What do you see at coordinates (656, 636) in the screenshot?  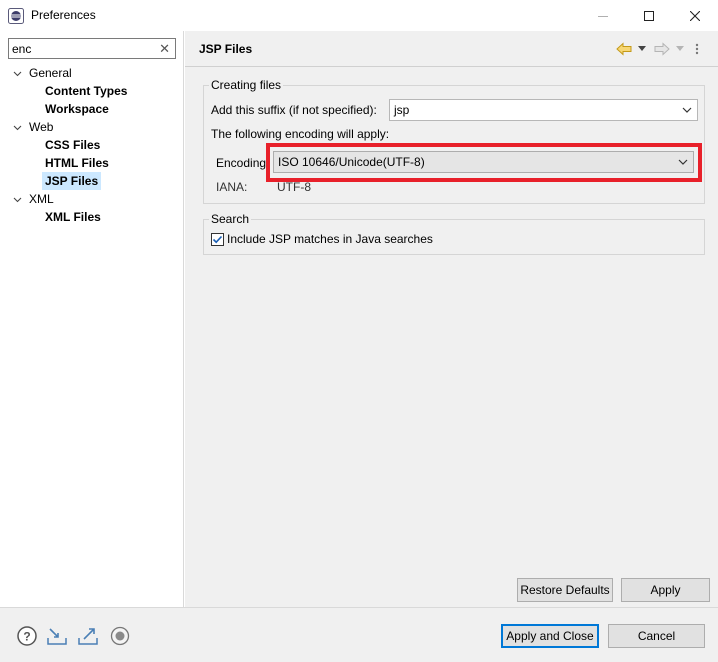 I see `cancel-button: Cancel` at bounding box center [656, 636].